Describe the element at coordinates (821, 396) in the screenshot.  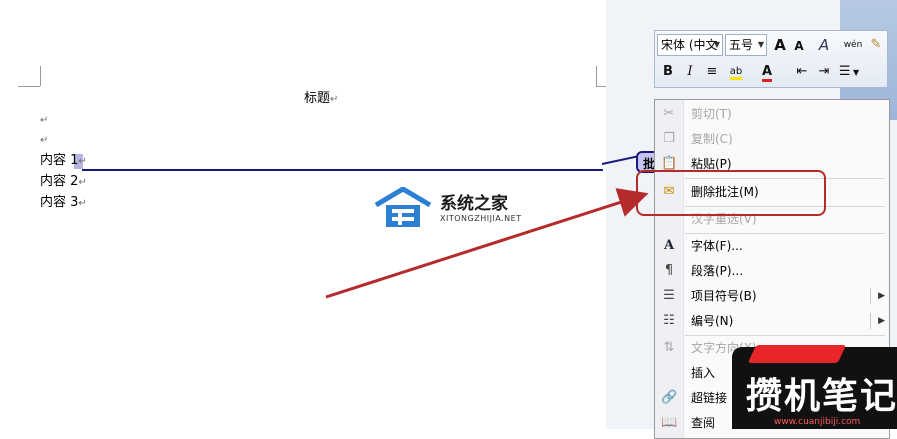
I see `watermark-brand-name: 攒机笔记` at that location.